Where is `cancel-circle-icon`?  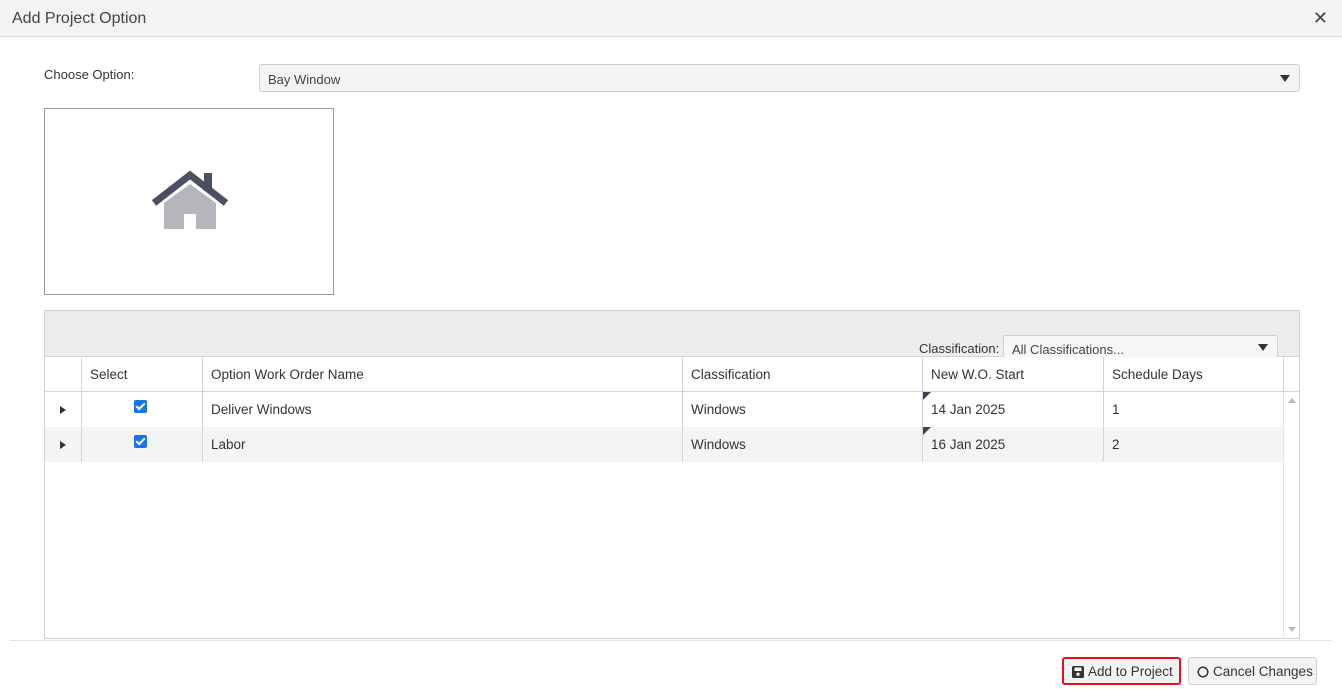
cancel-circle-icon is located at coordinates (1203, 672).